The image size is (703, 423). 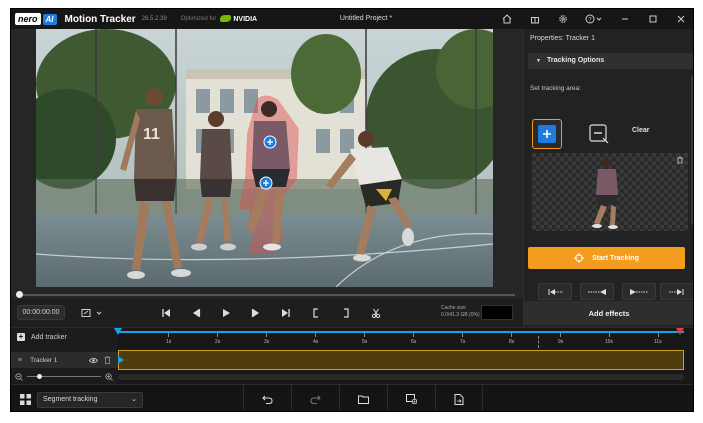 What do you see at coordinates (680, 331) in the screenshot?
I see `end-marker` at bounding box center [680, 331].